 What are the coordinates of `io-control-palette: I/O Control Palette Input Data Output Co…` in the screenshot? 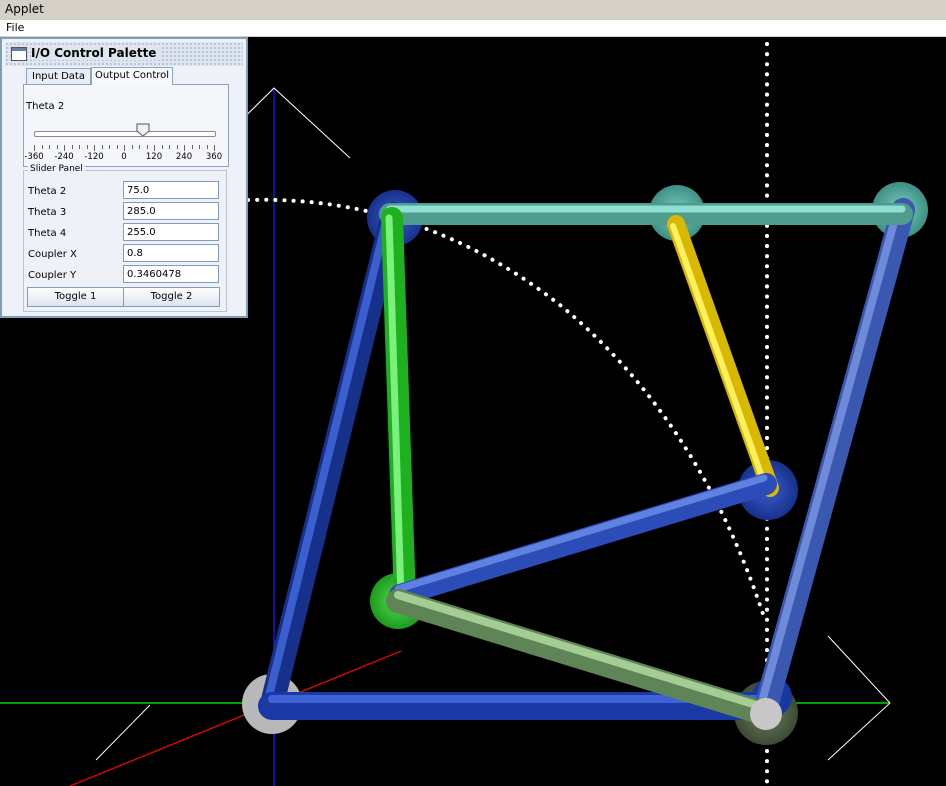 It's located at (124, 177).